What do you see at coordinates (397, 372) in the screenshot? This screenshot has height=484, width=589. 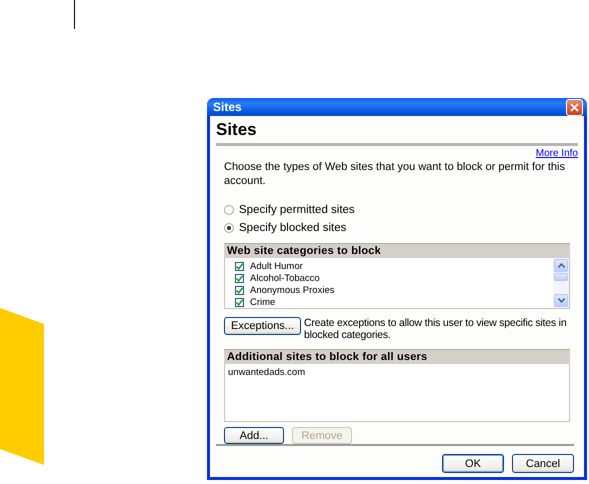 I see `site-entry: unwantedads.com` at bounding box center [397, 372].